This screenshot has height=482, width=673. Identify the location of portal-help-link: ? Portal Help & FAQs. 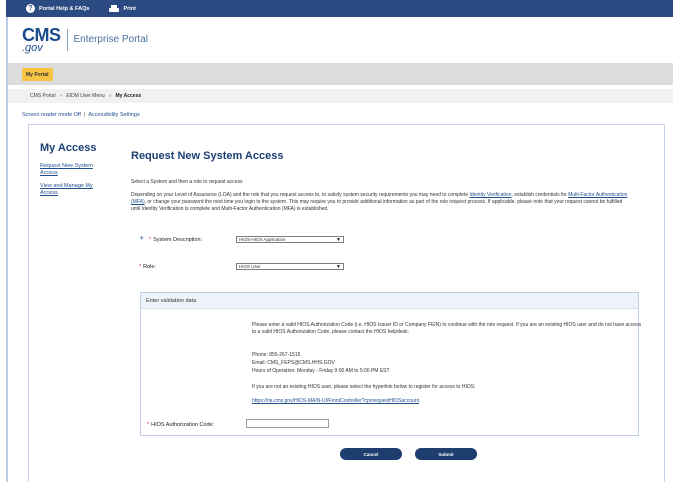
(57, 8).